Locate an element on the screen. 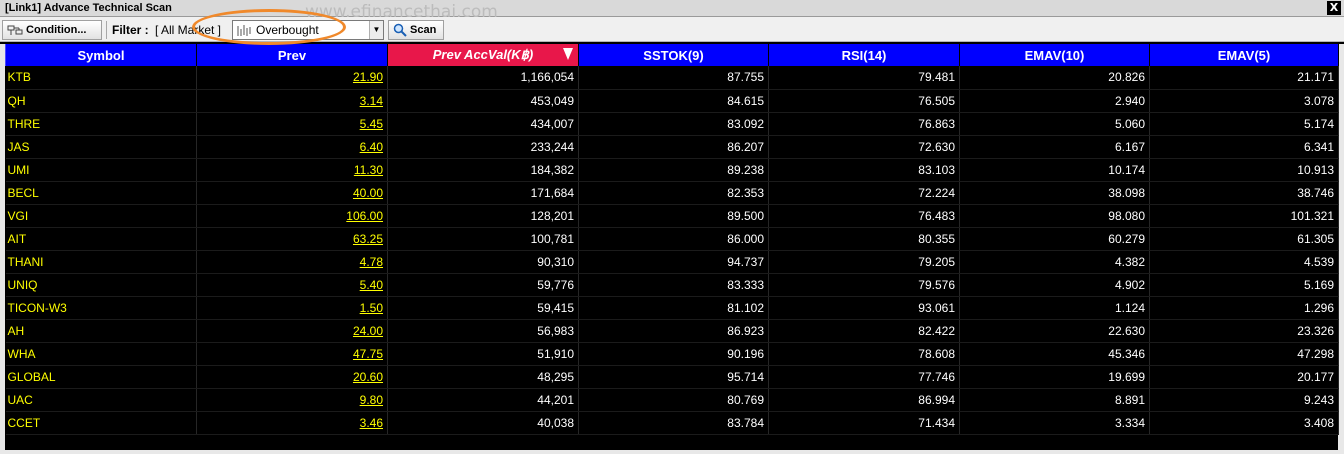 The width and height of the screenshot is (1344, 454). column-header-symbol: Symbol is located at coordinates (101, 55).